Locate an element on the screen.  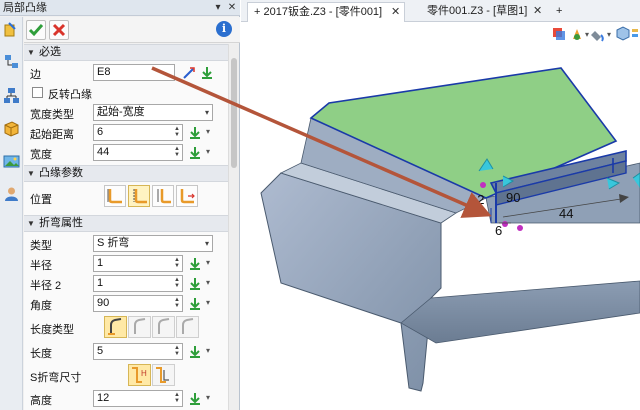
tab-part-document: + 2017钣金.Z3 - [零件001] ✕ is located at coordinates (326, 12).